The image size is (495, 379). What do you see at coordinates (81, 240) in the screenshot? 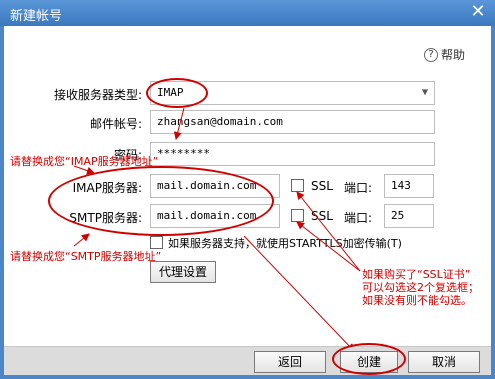
I see `arrow-smtp-hint` at bounding box center [81, 240].